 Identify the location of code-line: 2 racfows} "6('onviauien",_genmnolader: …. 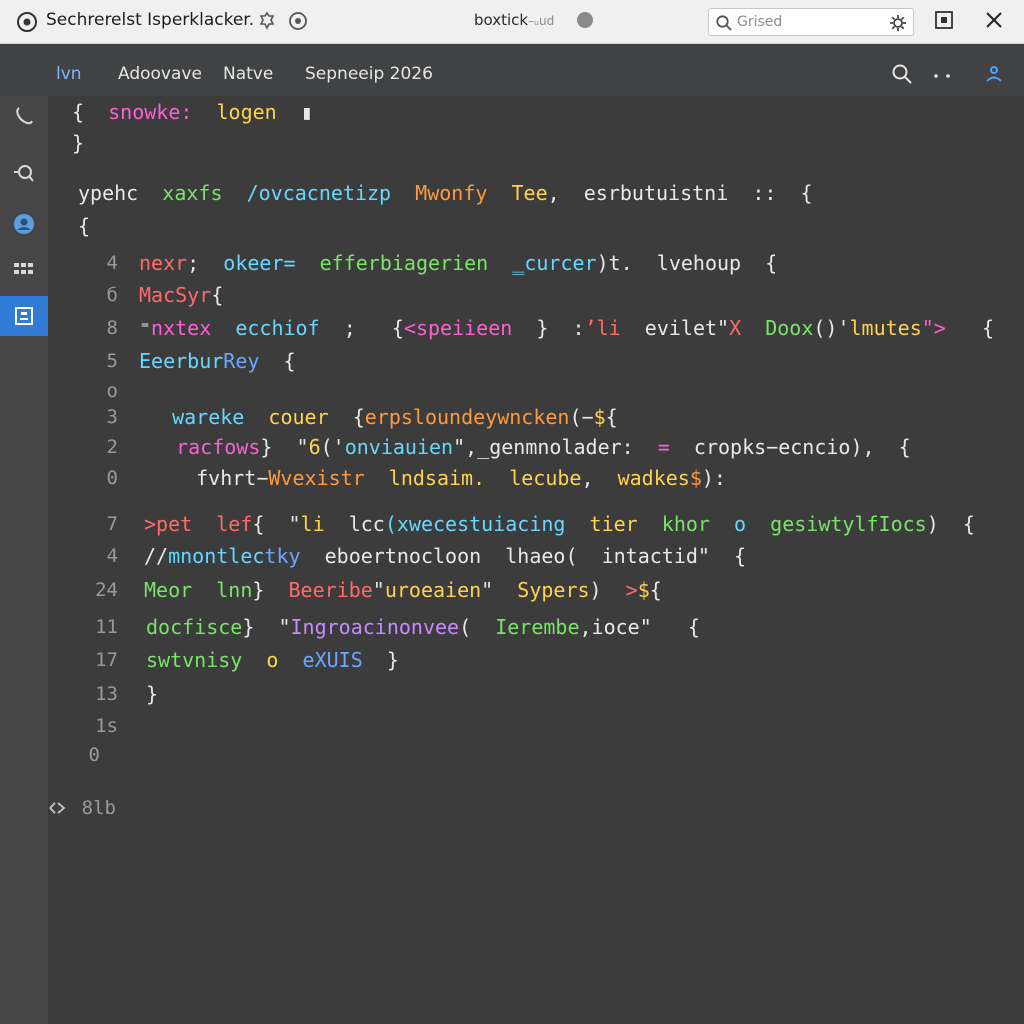
(512, 447).